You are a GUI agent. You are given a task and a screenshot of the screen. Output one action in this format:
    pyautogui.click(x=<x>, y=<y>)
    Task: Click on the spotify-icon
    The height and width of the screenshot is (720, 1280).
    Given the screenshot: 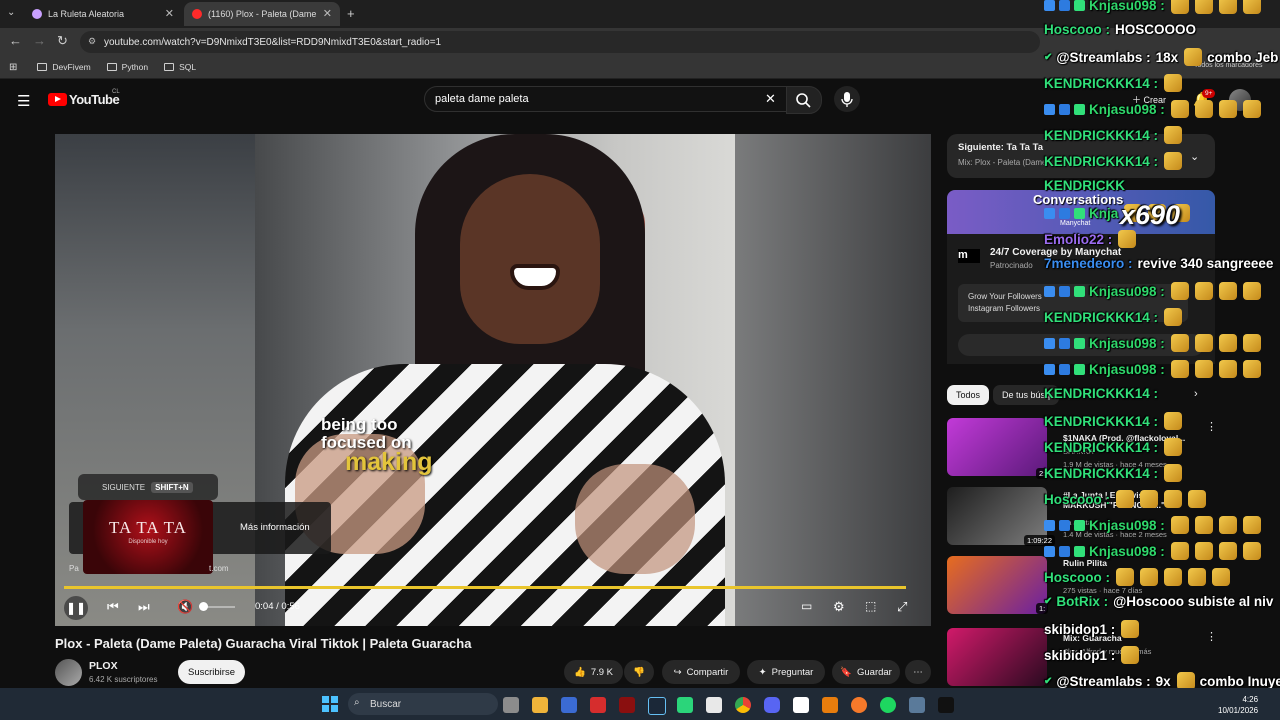 What is the action you would take?
    pyautogui.click(x=888, y=705)
    